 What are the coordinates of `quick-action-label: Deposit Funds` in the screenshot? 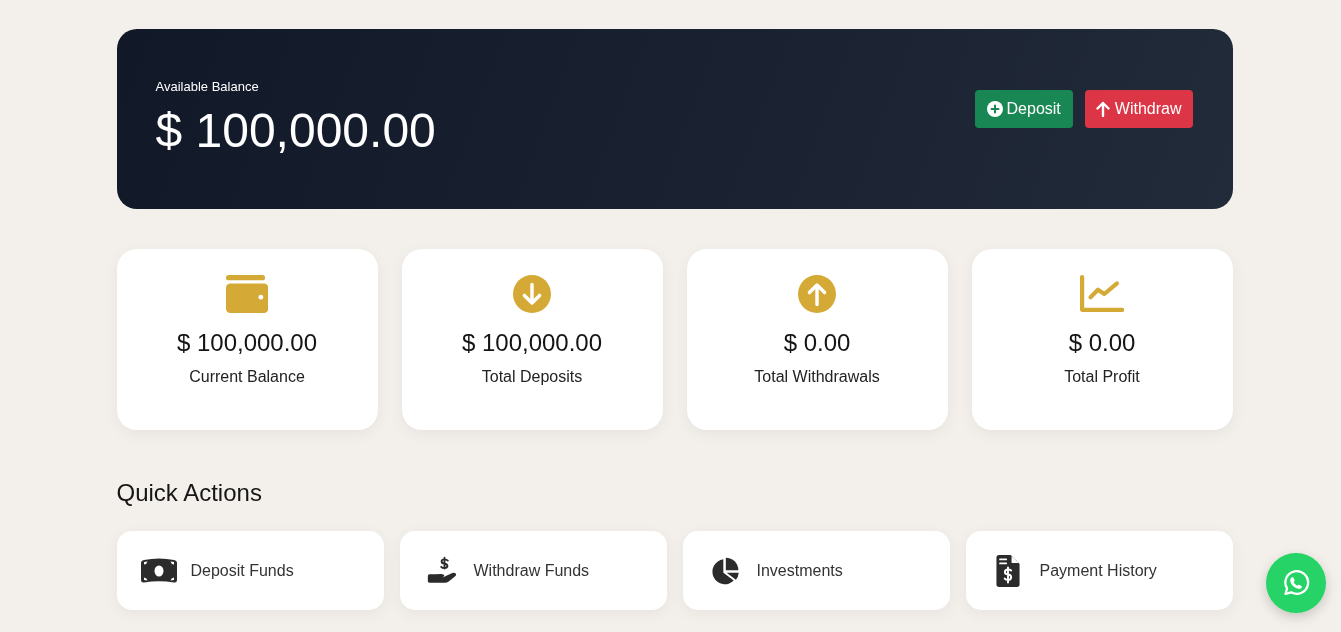 It's located at (242, 570).